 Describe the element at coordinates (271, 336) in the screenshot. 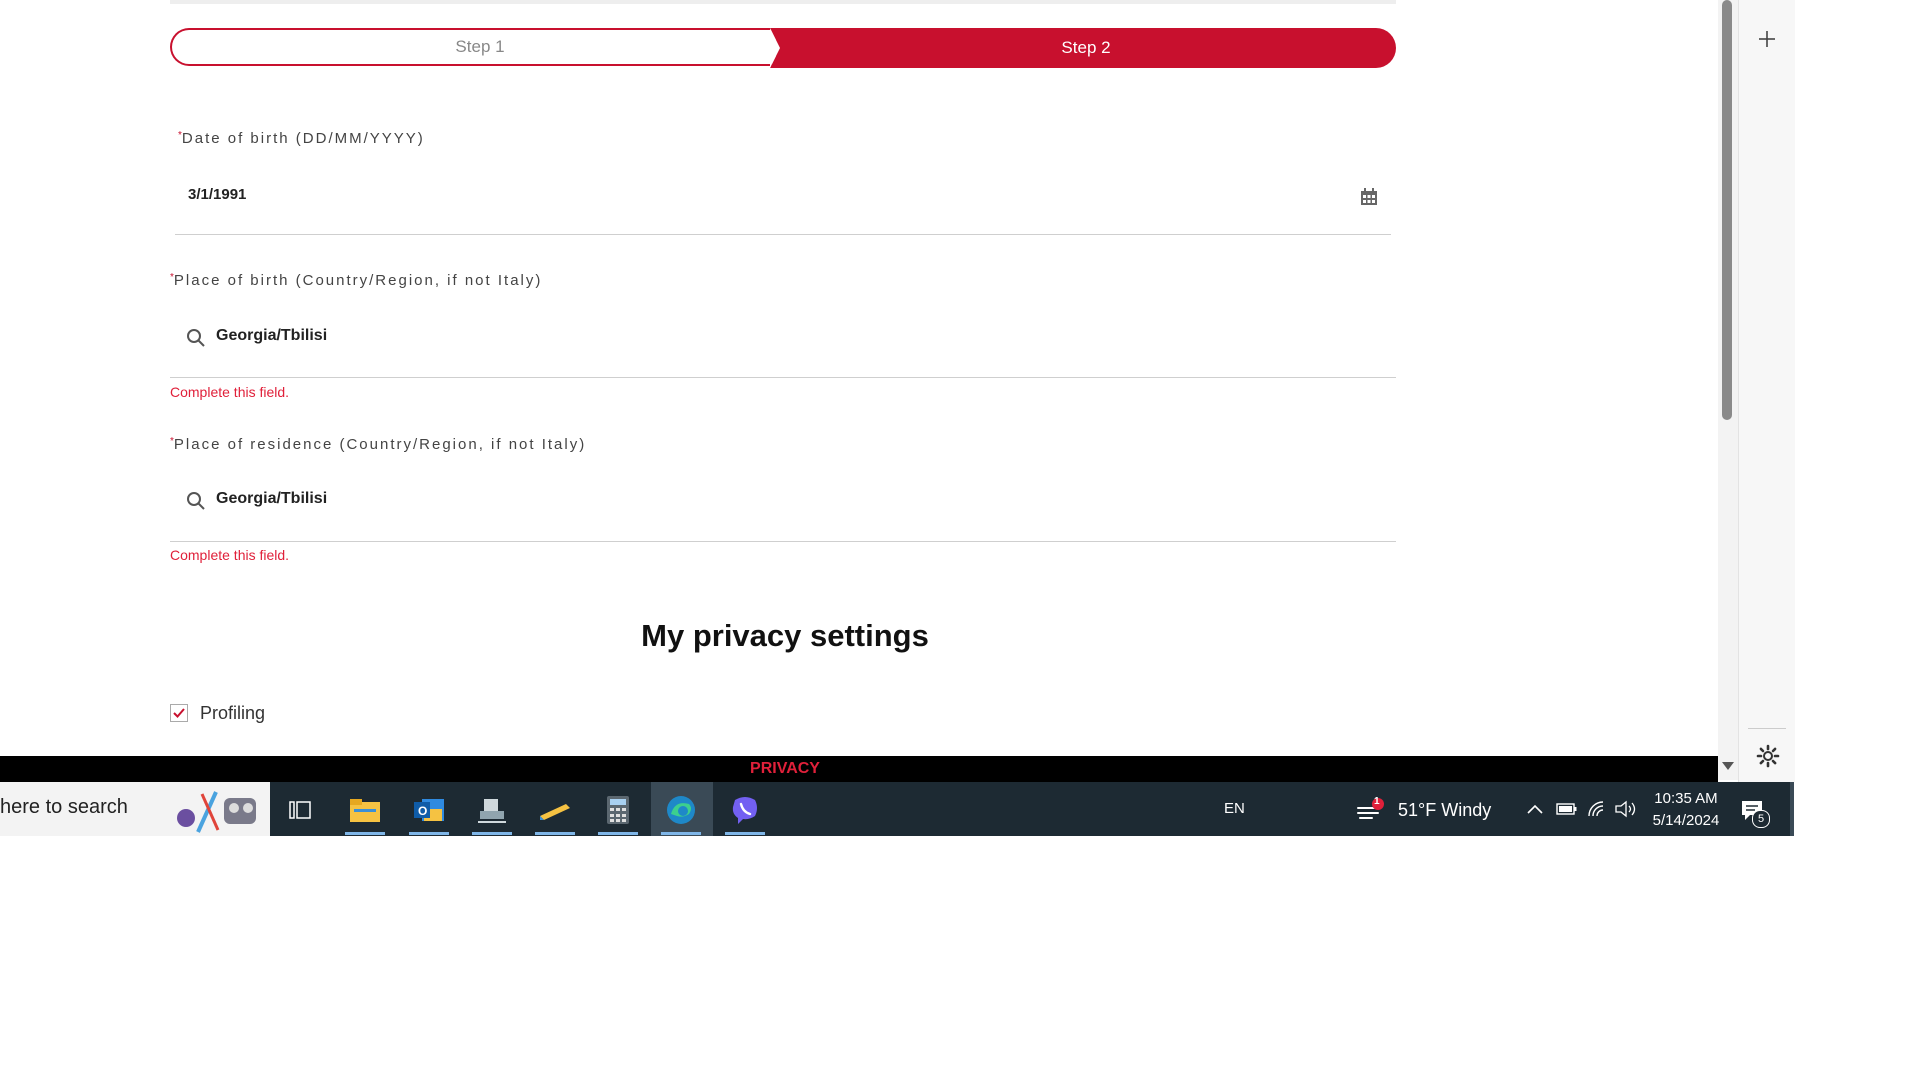

I see `birthplace-input: Georgia/Tbilisi` at that location.